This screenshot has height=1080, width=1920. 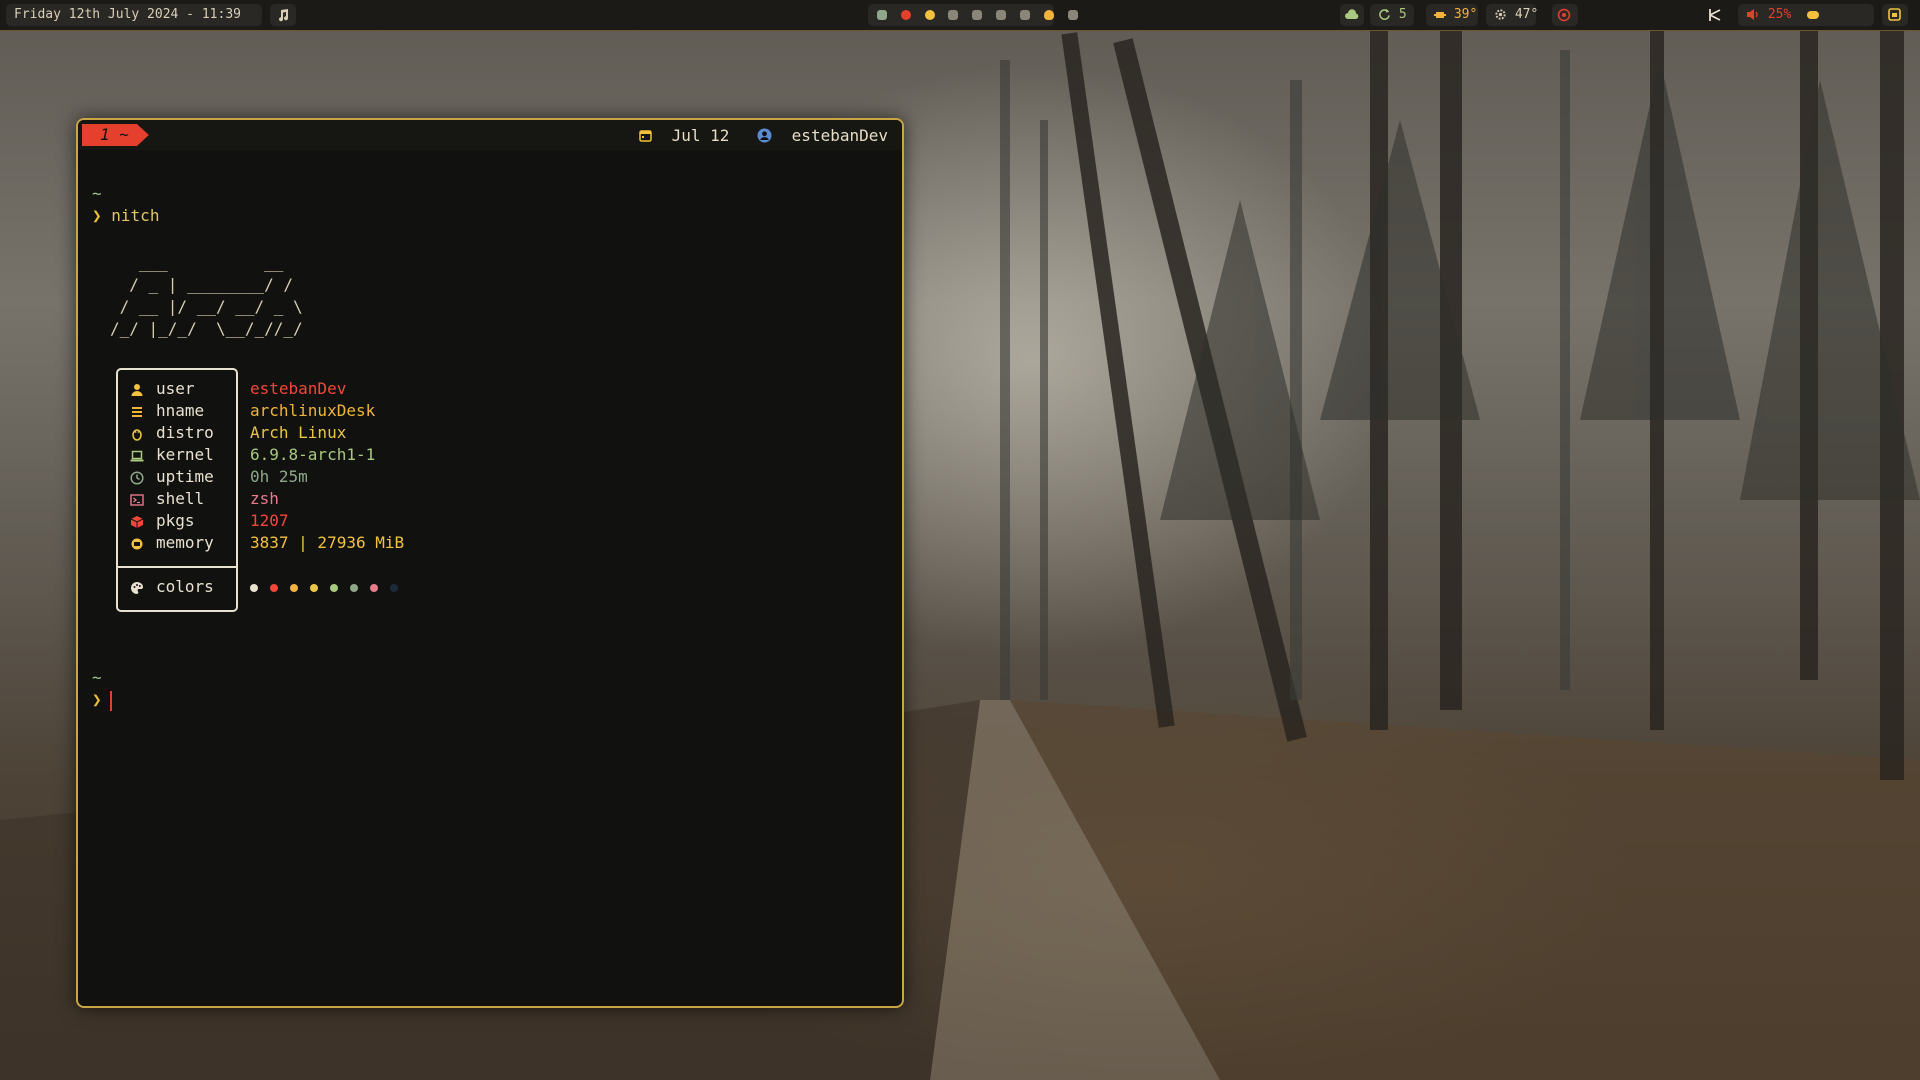 I want to click on color-palette, so click(x=330, y=587).